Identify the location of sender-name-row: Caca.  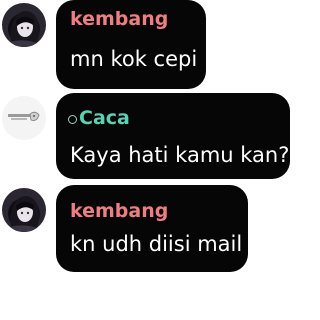
(99, 118).